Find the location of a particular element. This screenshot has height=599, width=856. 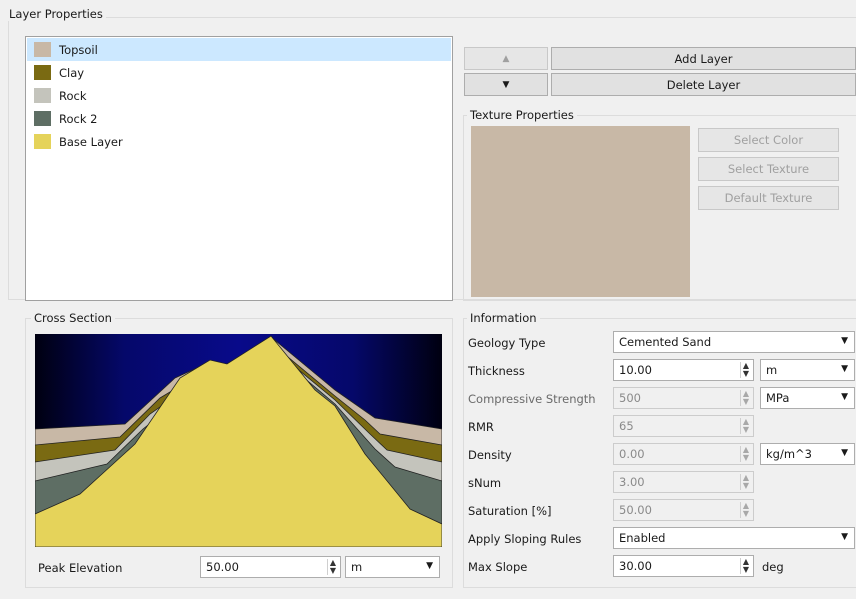

select-color-button: Select Color is located at coordinates (768, 140).